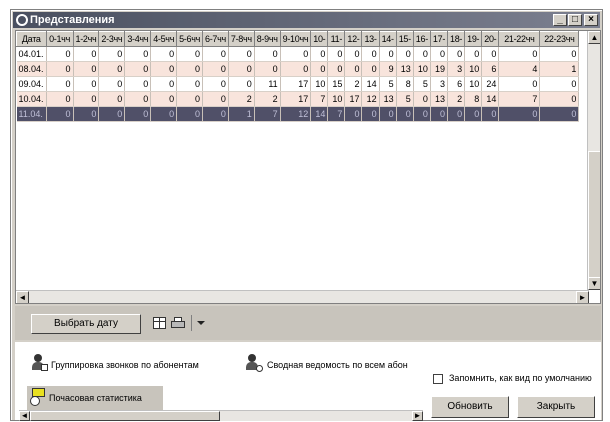  What do you see at coordinates (112, 39) in the screenshot?
I see `column-header-hour: 2-3чч` at bounding box center [112, 39].